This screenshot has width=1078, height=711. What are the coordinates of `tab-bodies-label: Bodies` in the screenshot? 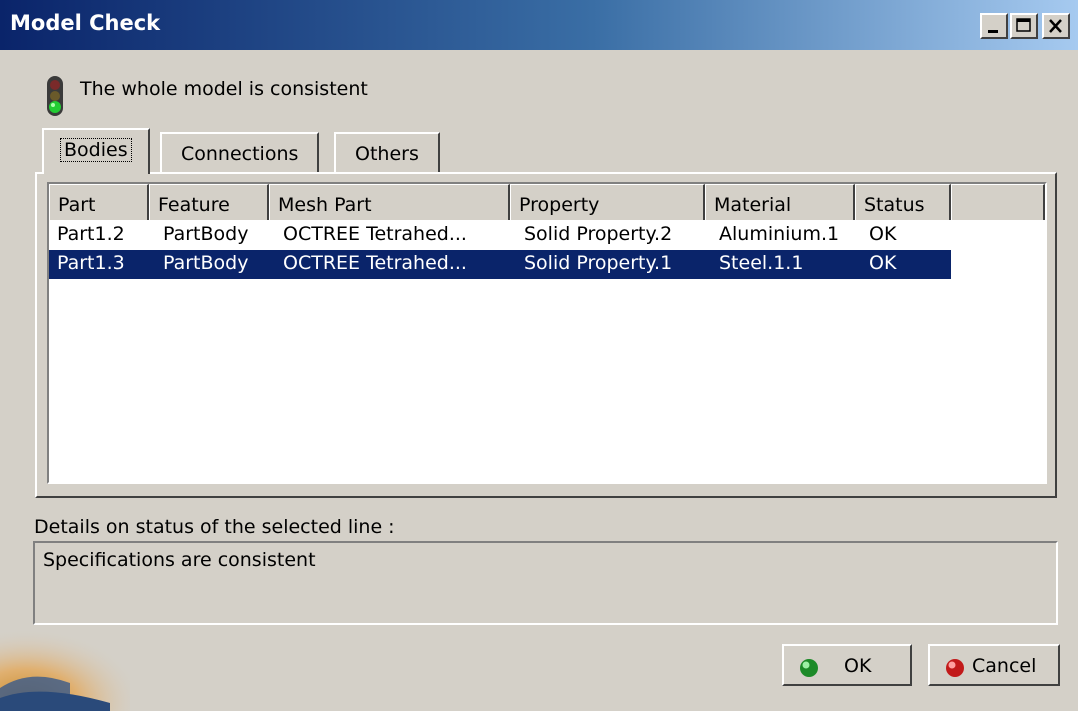 It's located at (96, 150).